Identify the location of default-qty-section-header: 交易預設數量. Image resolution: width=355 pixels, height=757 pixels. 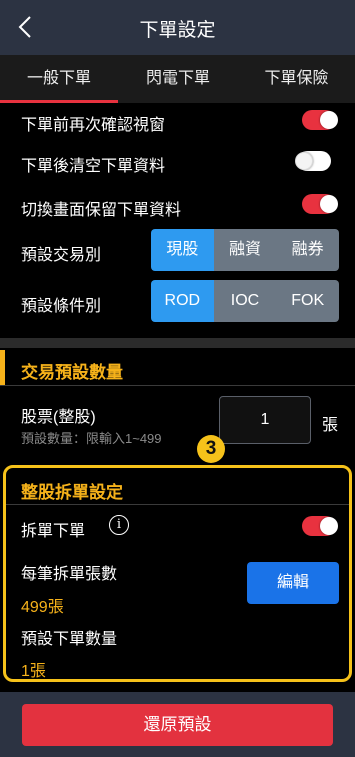
(177, 367).